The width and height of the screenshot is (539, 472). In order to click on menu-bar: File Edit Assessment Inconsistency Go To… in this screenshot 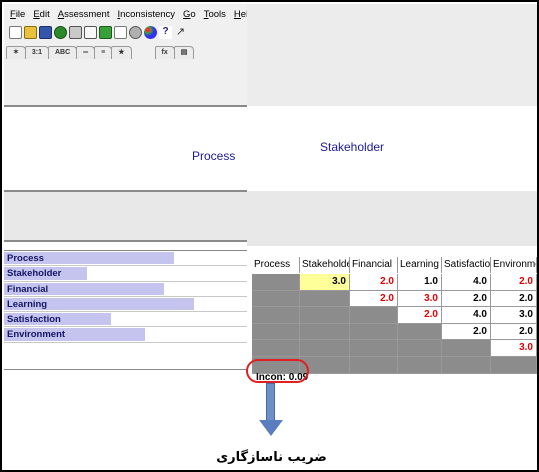, I will do `click(131, 16)`.